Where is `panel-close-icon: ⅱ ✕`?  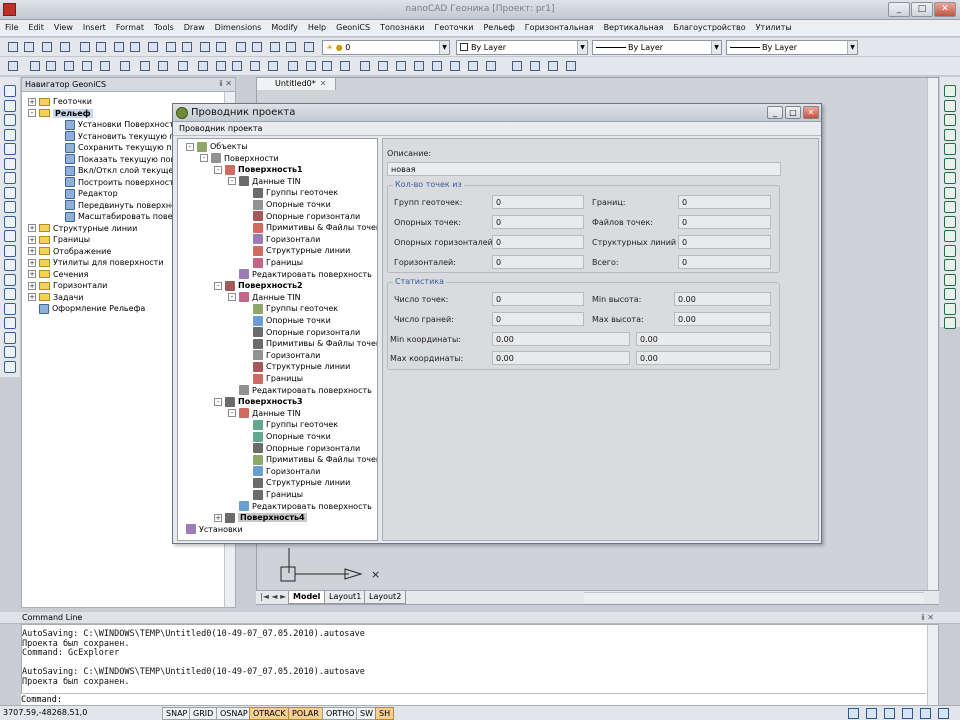
panel-close-icon: ⅱ ✕ is located at coordinates (927, 617).